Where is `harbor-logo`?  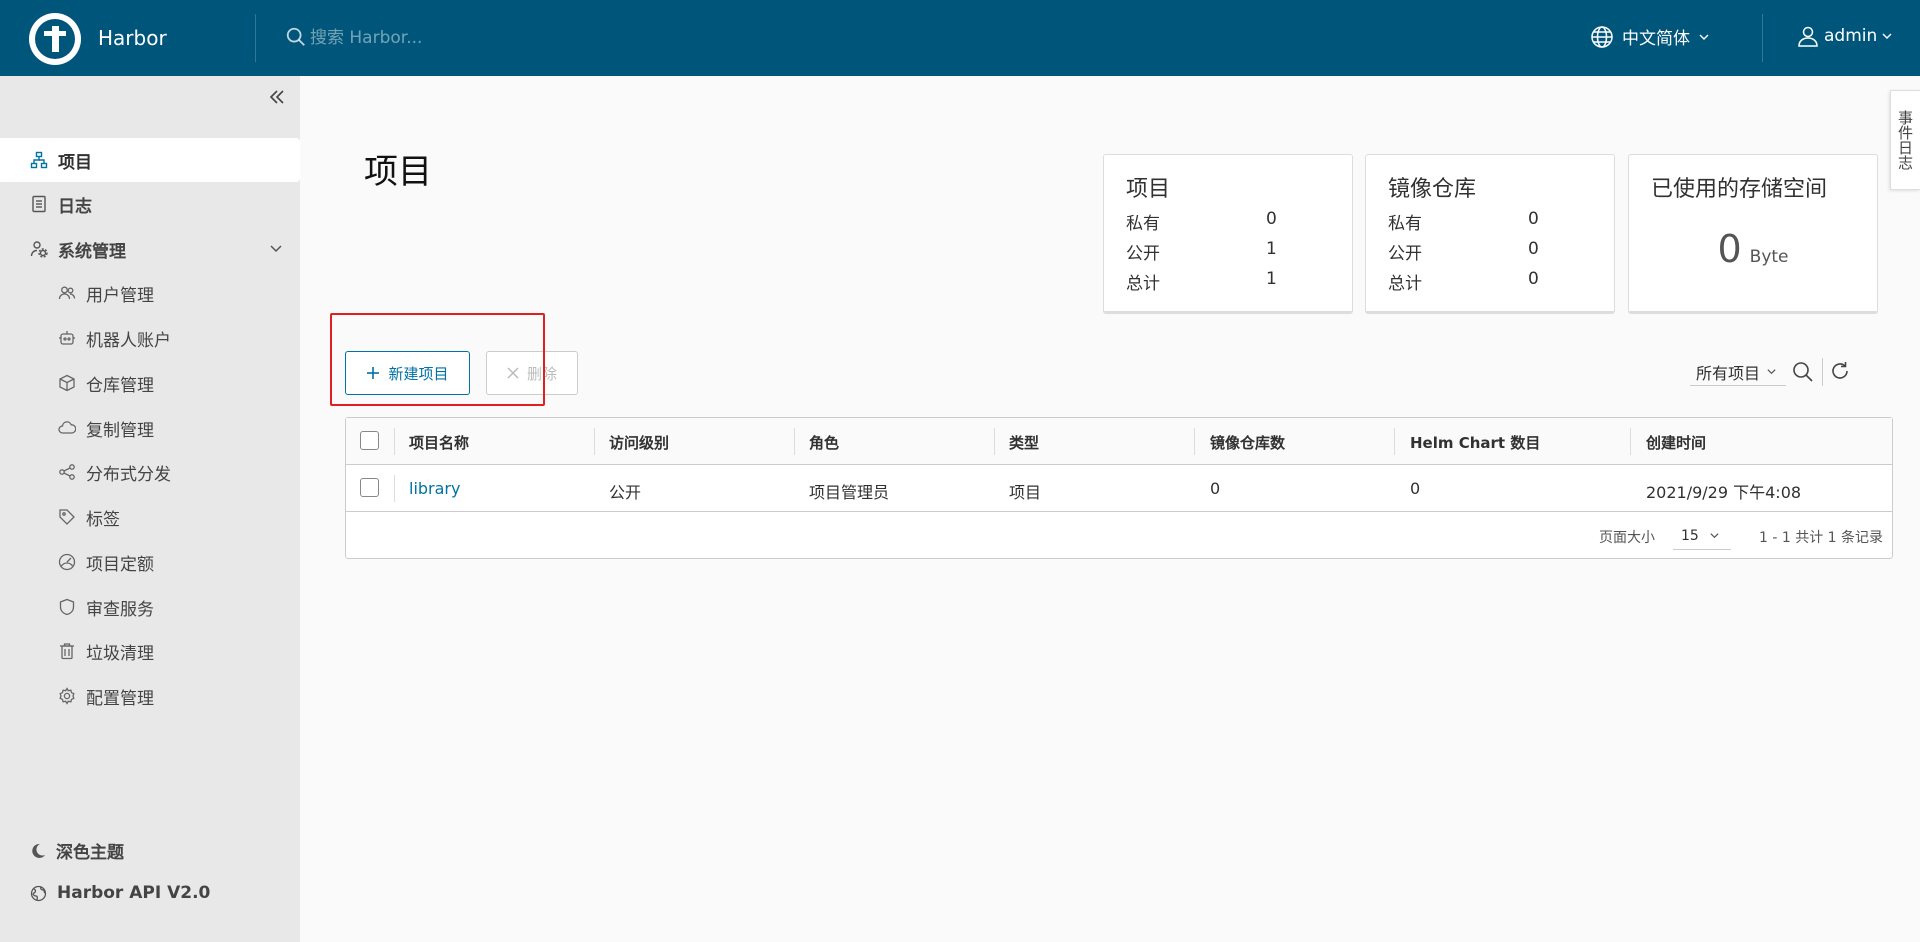 harbor-logo is located at coordinates (55, 39).